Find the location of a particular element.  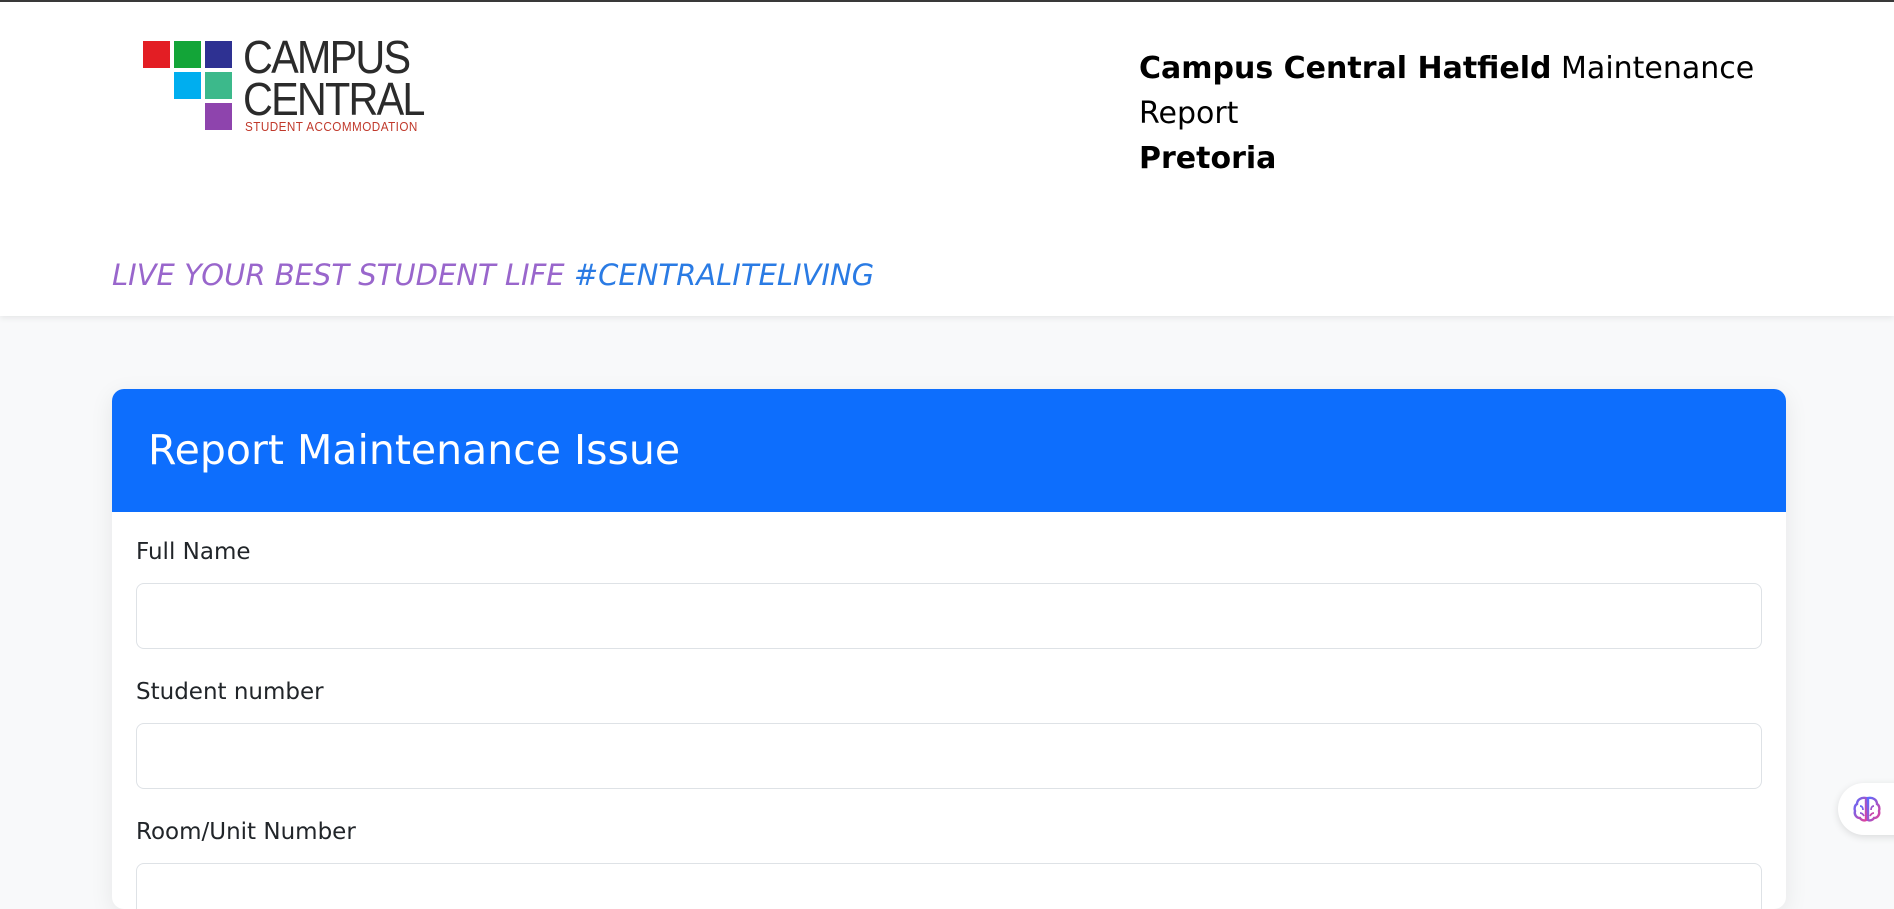

full-name-input is located at coordinates (949, 616).